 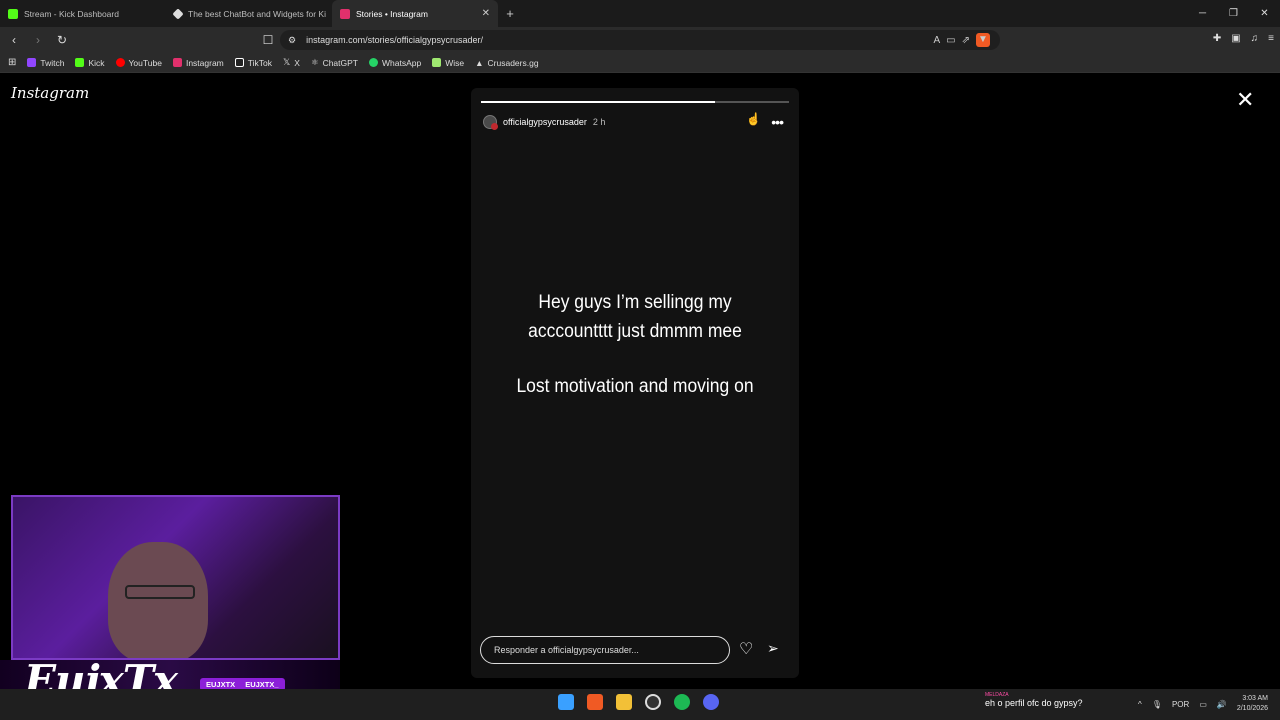 I want to click on instagram-logo: Instagram, so click(x=50, y=93).